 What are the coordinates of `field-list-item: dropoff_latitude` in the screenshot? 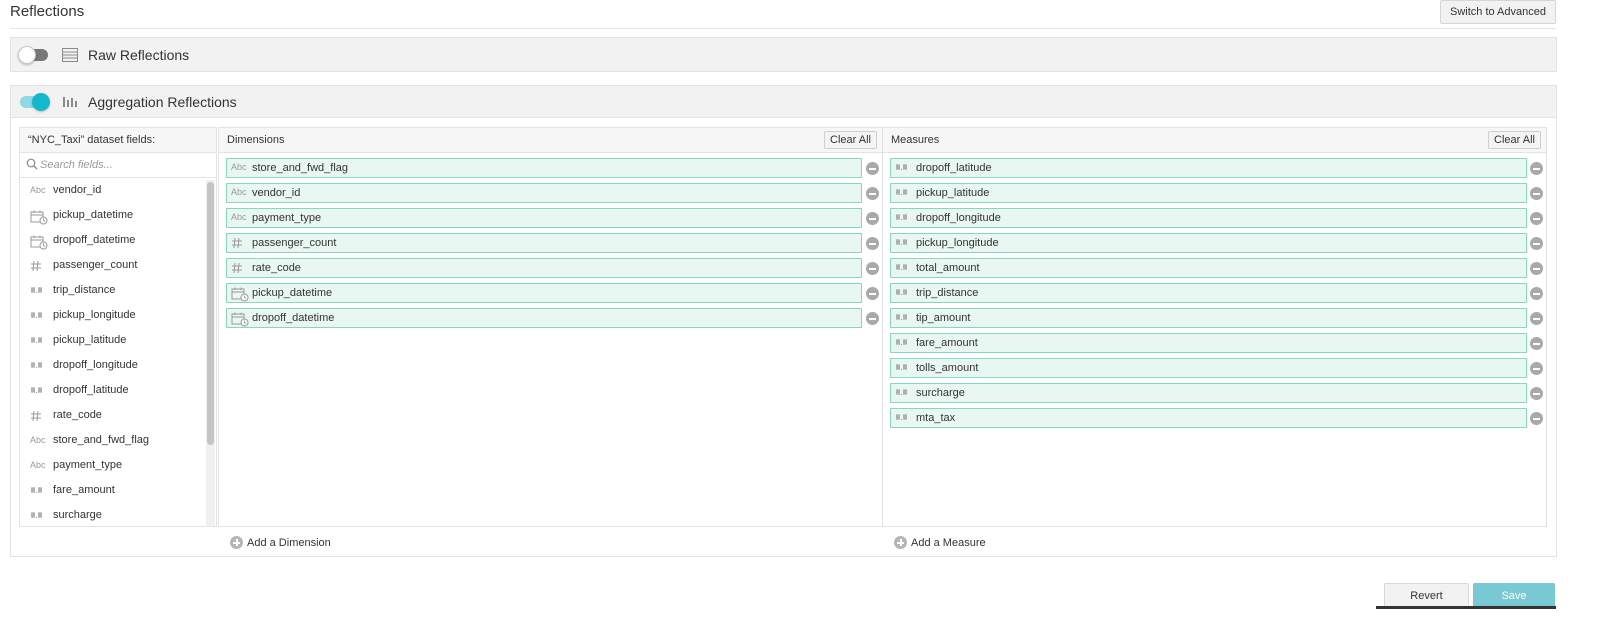 It's located at (118, 390).